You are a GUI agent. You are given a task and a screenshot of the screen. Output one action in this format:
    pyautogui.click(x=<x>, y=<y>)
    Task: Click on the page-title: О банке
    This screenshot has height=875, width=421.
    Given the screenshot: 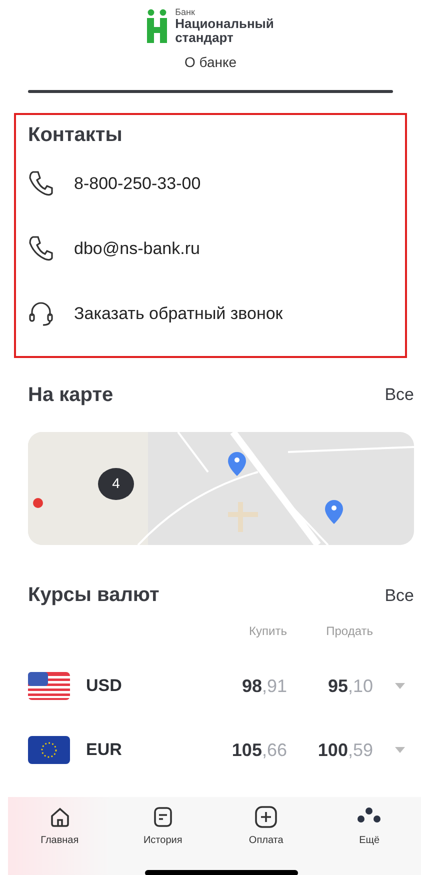 What is the action you would take?
    pyautogui.click(x=210, y=62)
    